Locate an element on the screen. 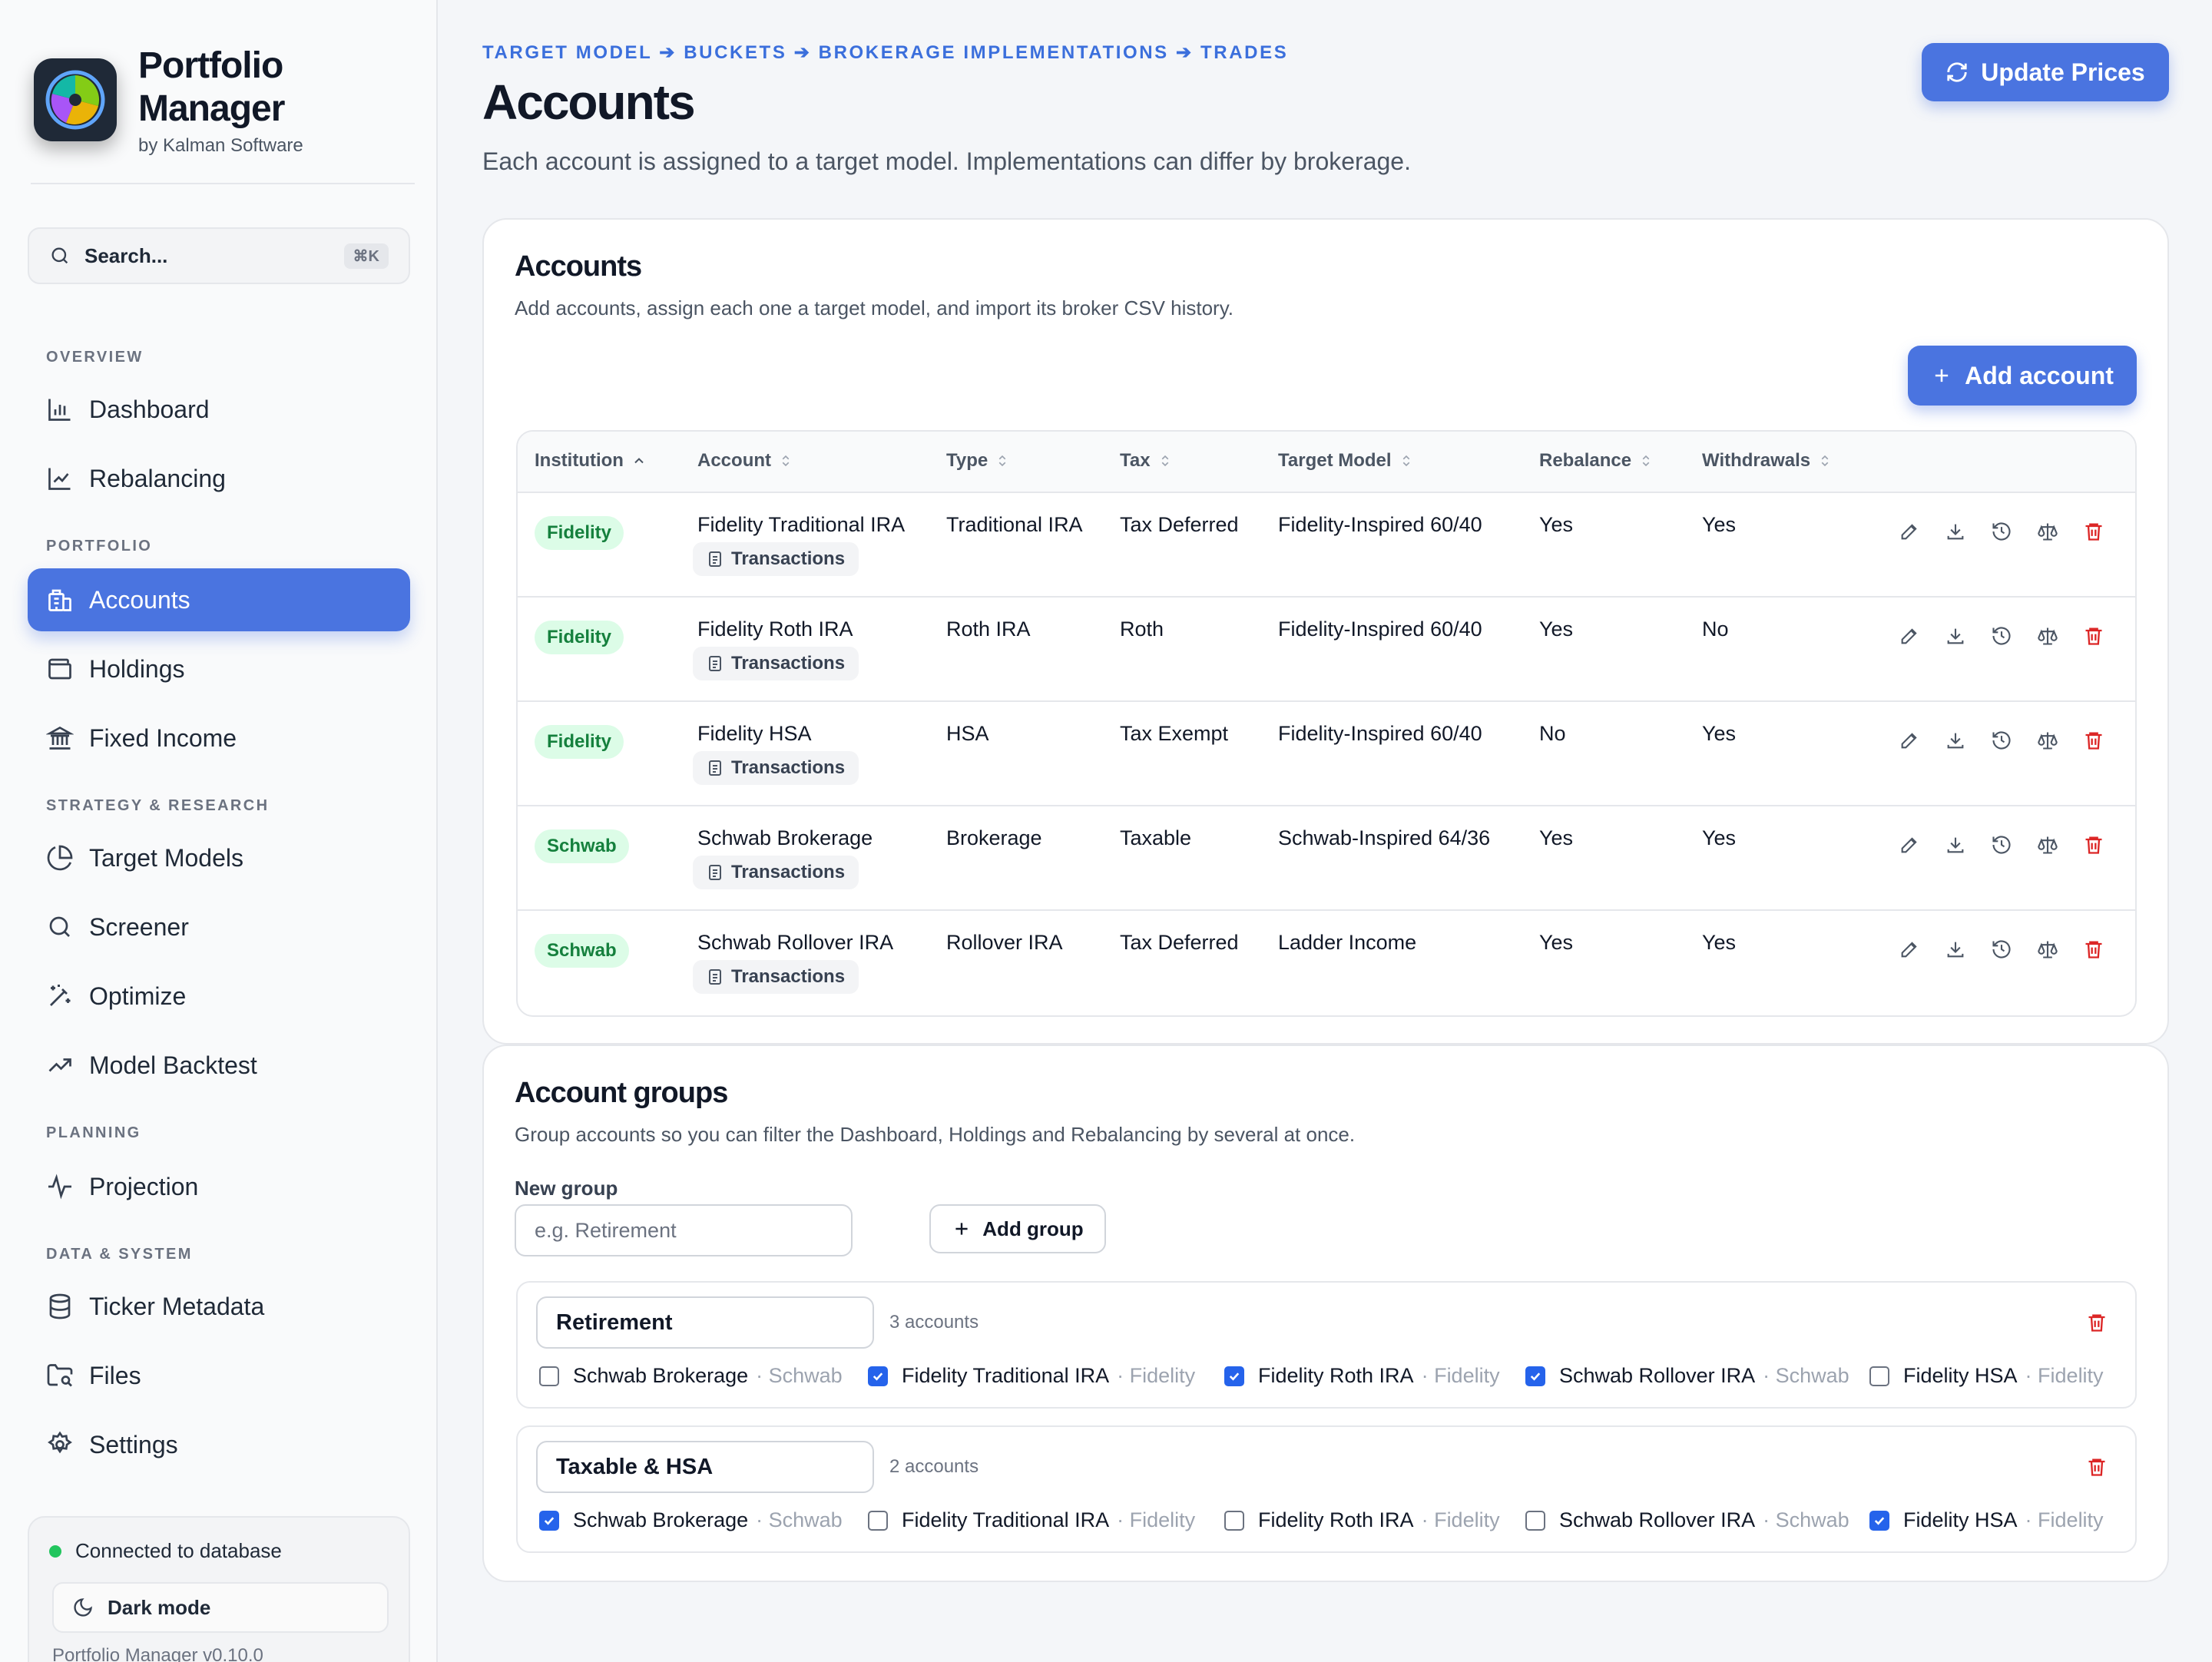 The image size is (2212, 1662). sidebar-item-model-backtest: Model Backtest is located at coordinates (219, 1065).